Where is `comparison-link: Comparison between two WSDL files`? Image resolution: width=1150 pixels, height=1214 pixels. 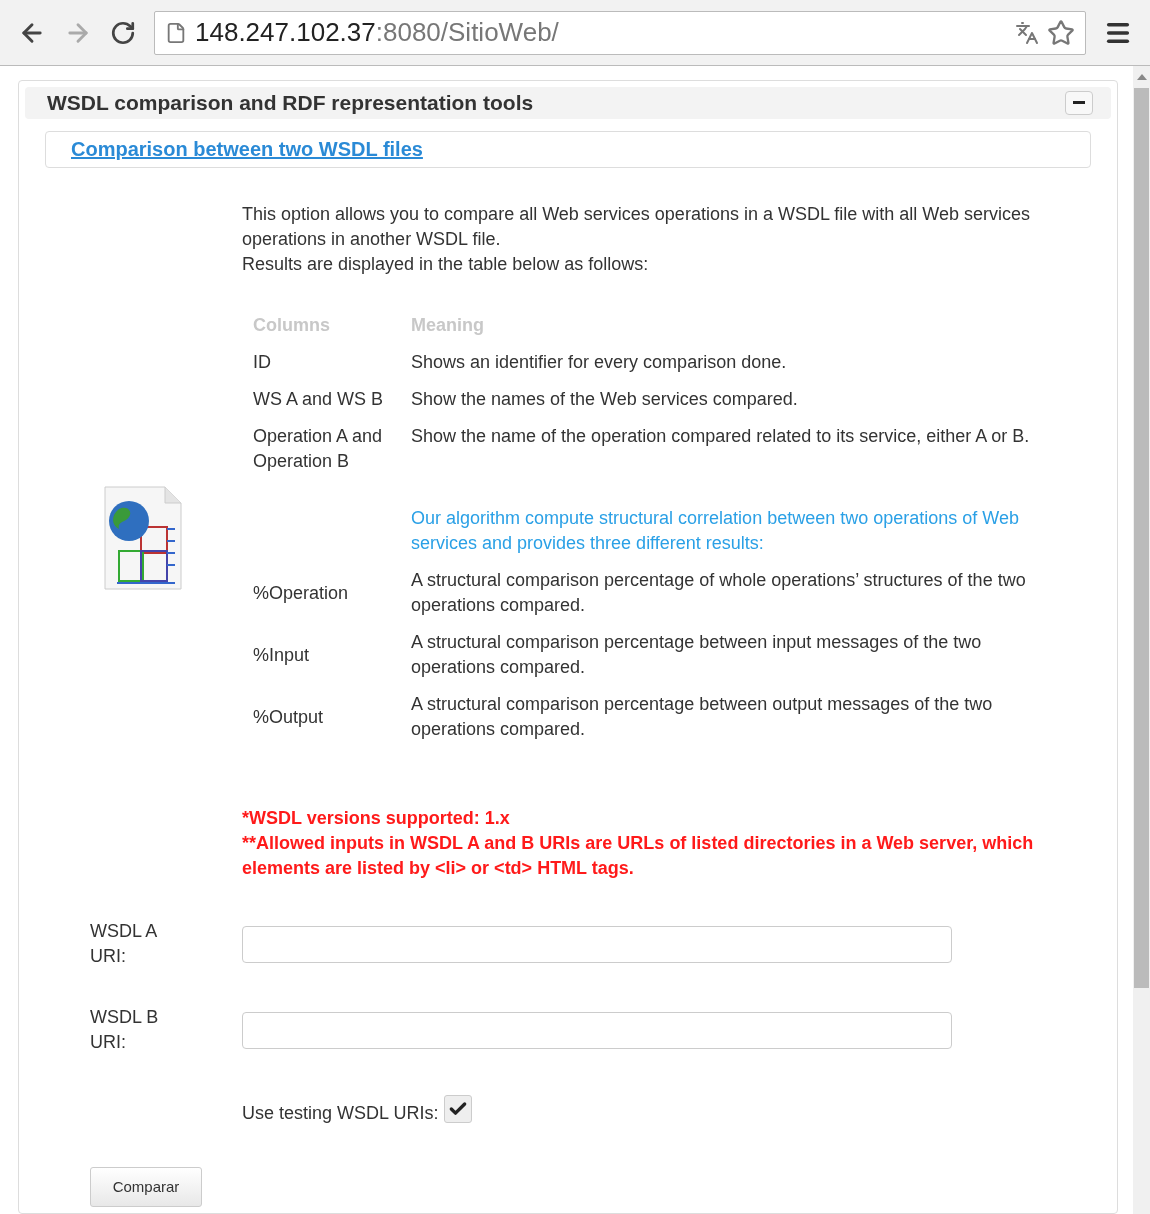 comparison-link: Comparison between two WSDL files is located at coordinates (247, 149).